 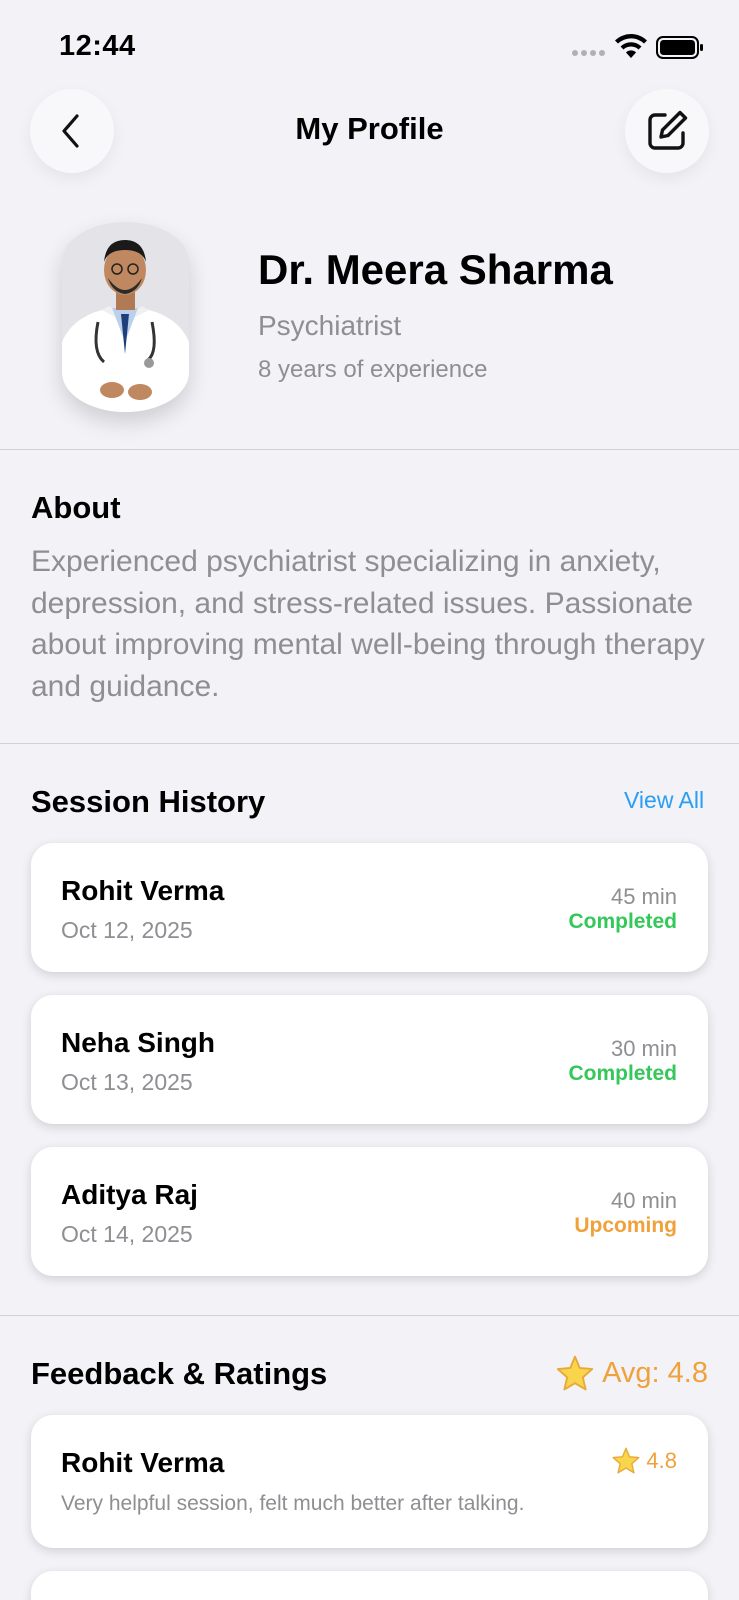 I want to click on feedback-patient-name: Rohit Verma, so click(x=143, y=1462).